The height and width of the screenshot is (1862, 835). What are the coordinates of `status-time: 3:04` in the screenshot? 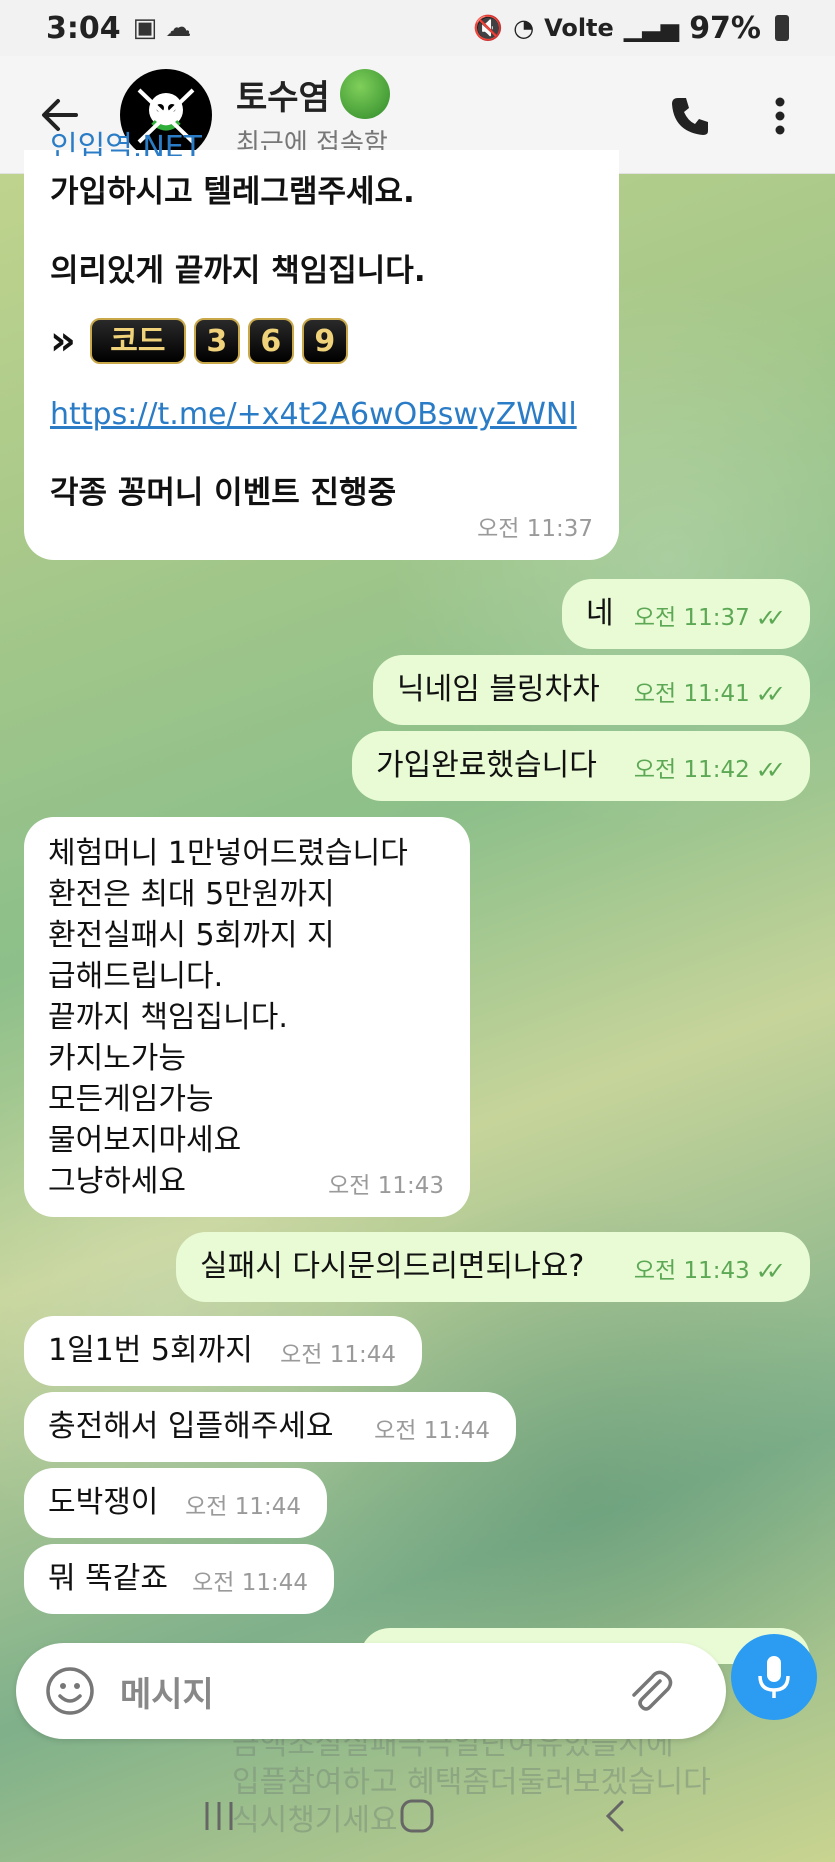 It's located at (83, 28).